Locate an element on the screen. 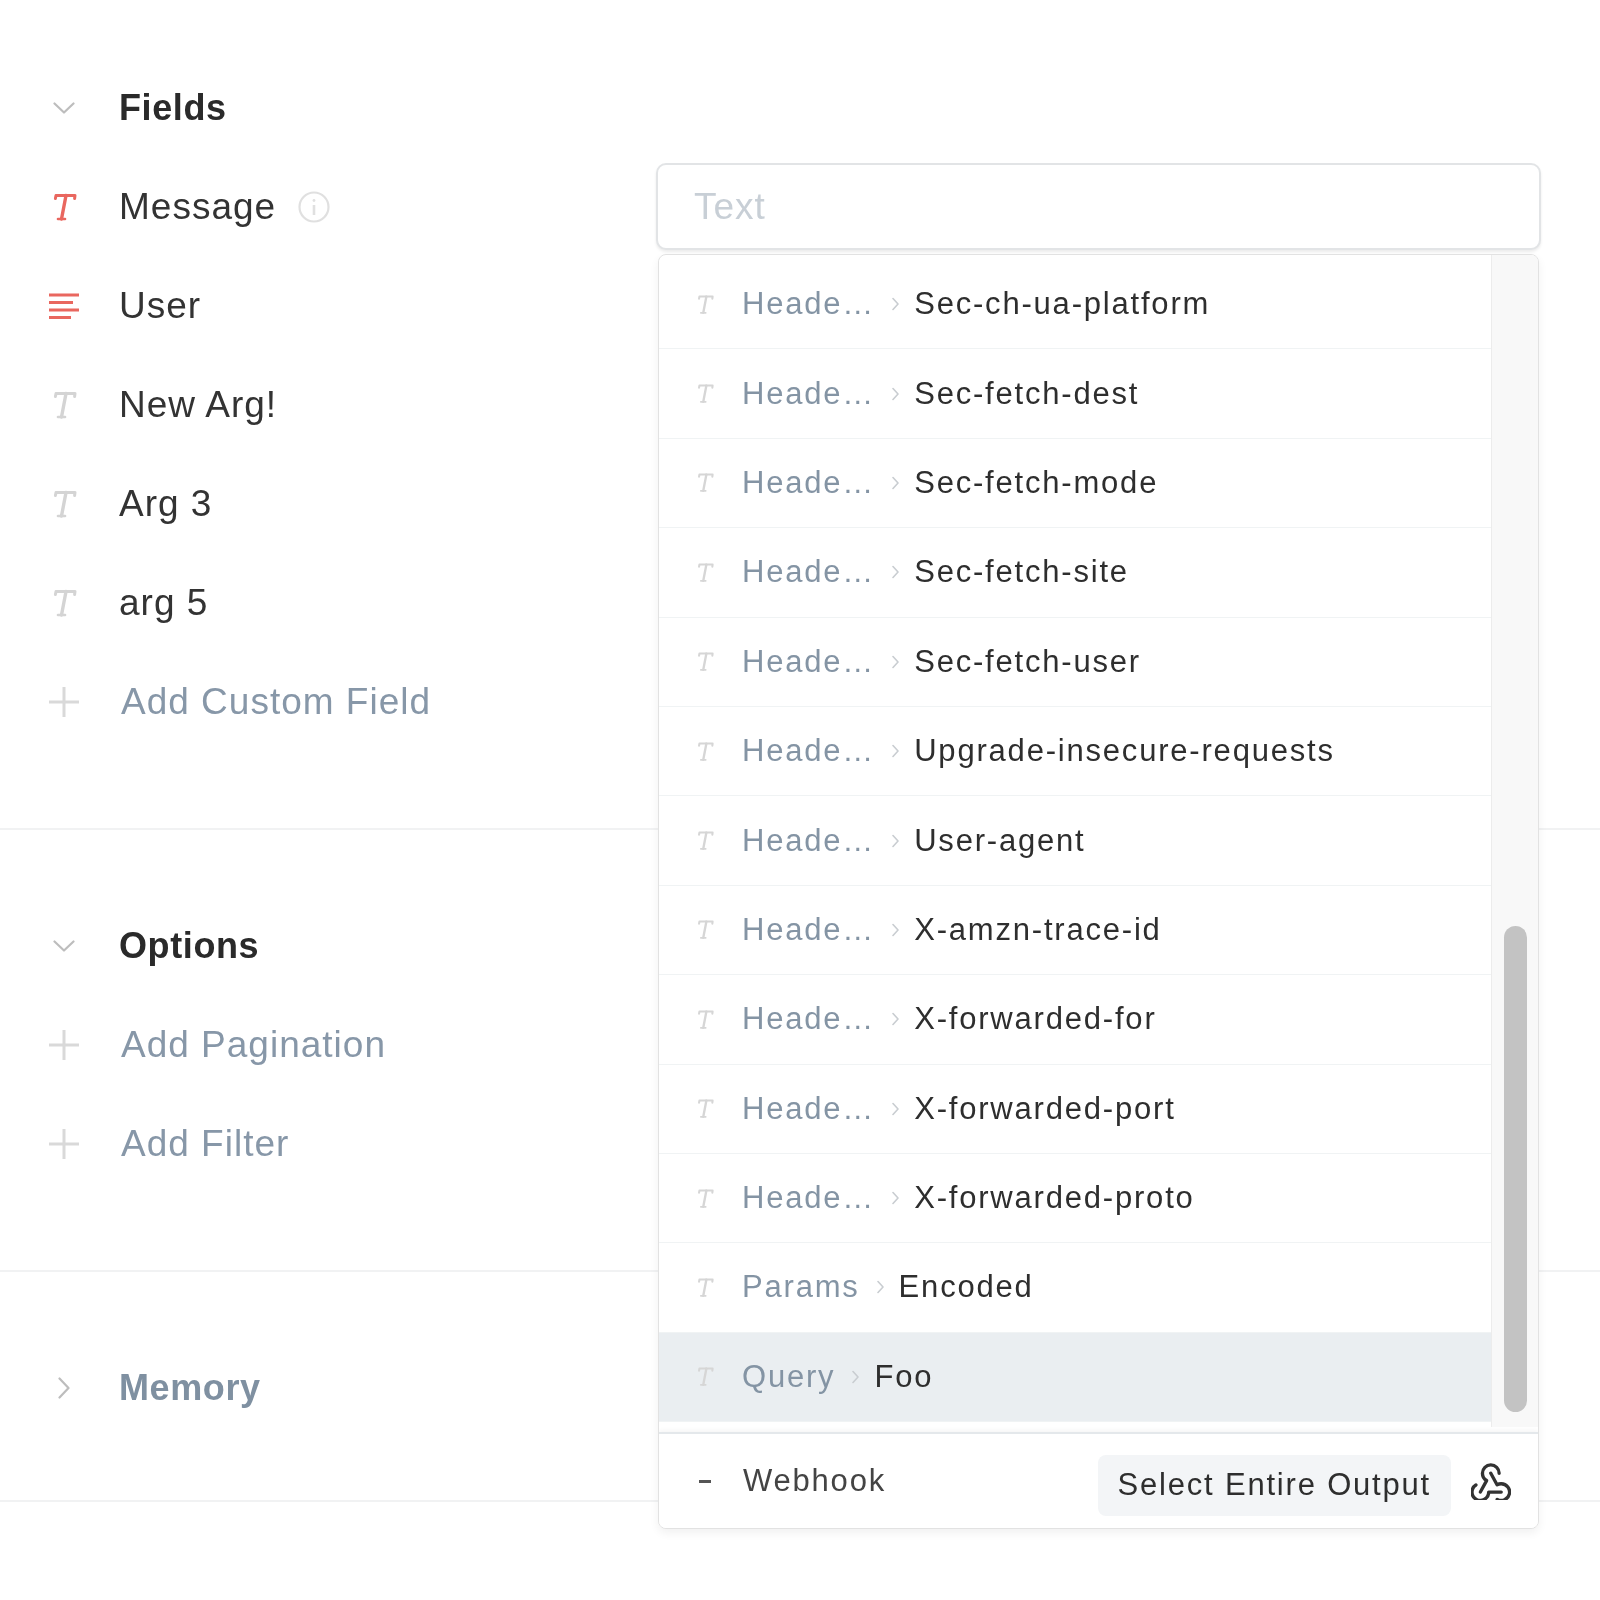 This screenshot has height=1600, width=1600. dropdown-option: Heade… Sec-fetch-mode is located at coordinates (1075, 483).